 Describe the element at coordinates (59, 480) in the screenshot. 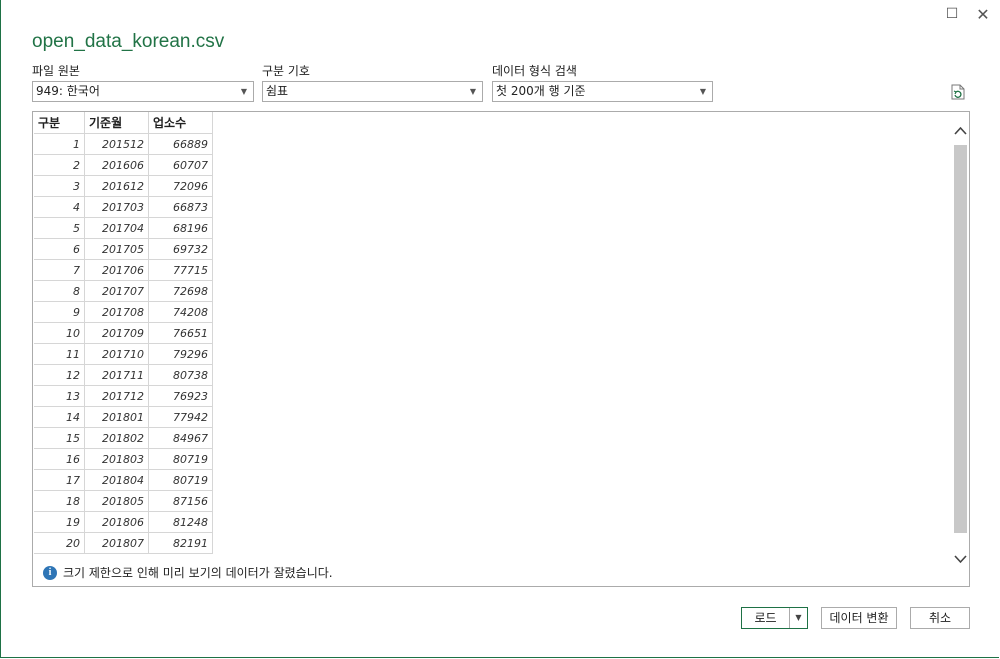

I see `table-cell: 17` at that location.